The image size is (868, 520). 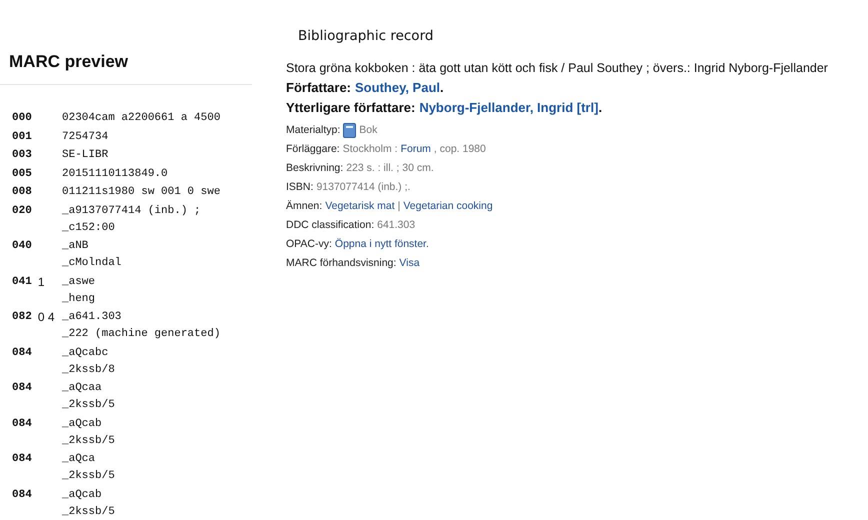 What do you see at coordinates (86, 155) in the screenshot?
I see `marc-subfield: SE-LIBR` at bounding box center [86, 155].